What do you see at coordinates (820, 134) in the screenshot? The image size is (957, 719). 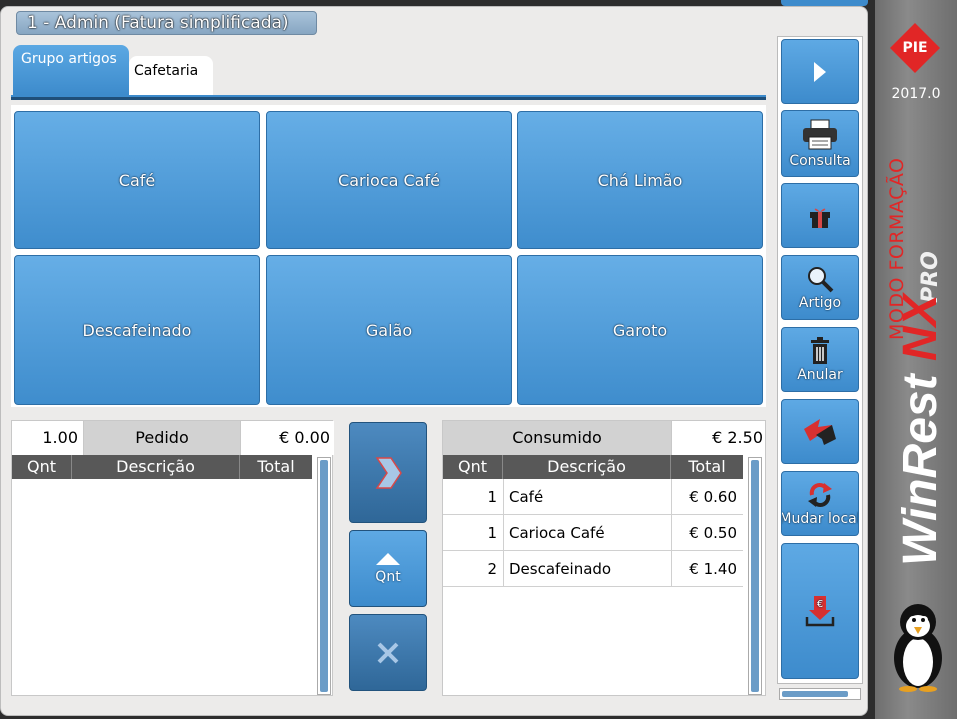 I see `printer-icon` at bounding box center [820, 134].